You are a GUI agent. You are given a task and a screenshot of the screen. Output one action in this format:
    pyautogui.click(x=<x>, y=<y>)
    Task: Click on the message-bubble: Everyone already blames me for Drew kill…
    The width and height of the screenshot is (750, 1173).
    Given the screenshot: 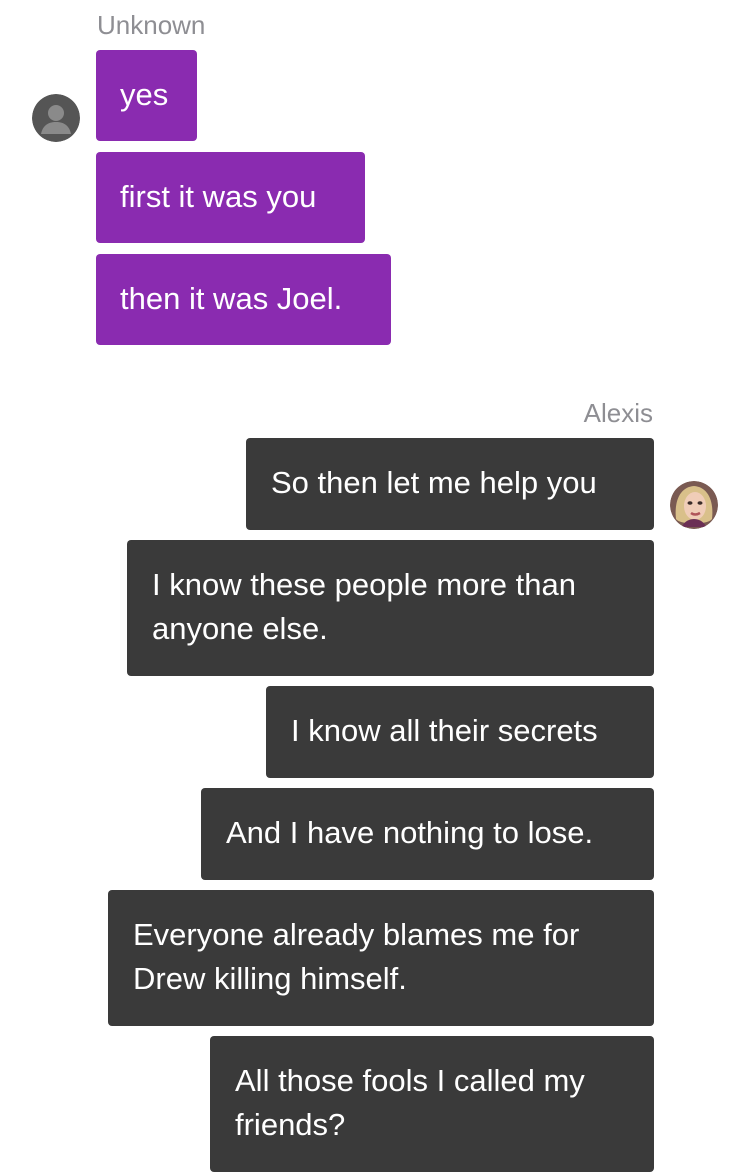 What is the action you would take?
    pyautogui.click(x=381, y=958)
    